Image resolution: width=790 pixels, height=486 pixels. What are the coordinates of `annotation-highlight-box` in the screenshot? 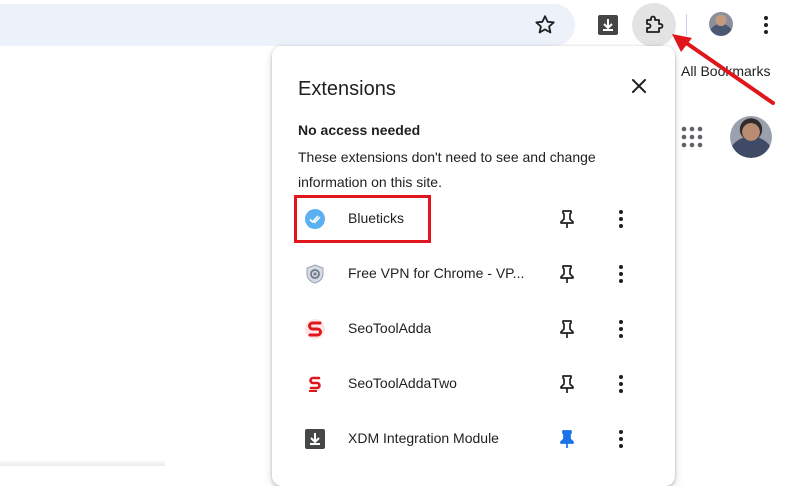 It's located at (362, 219).